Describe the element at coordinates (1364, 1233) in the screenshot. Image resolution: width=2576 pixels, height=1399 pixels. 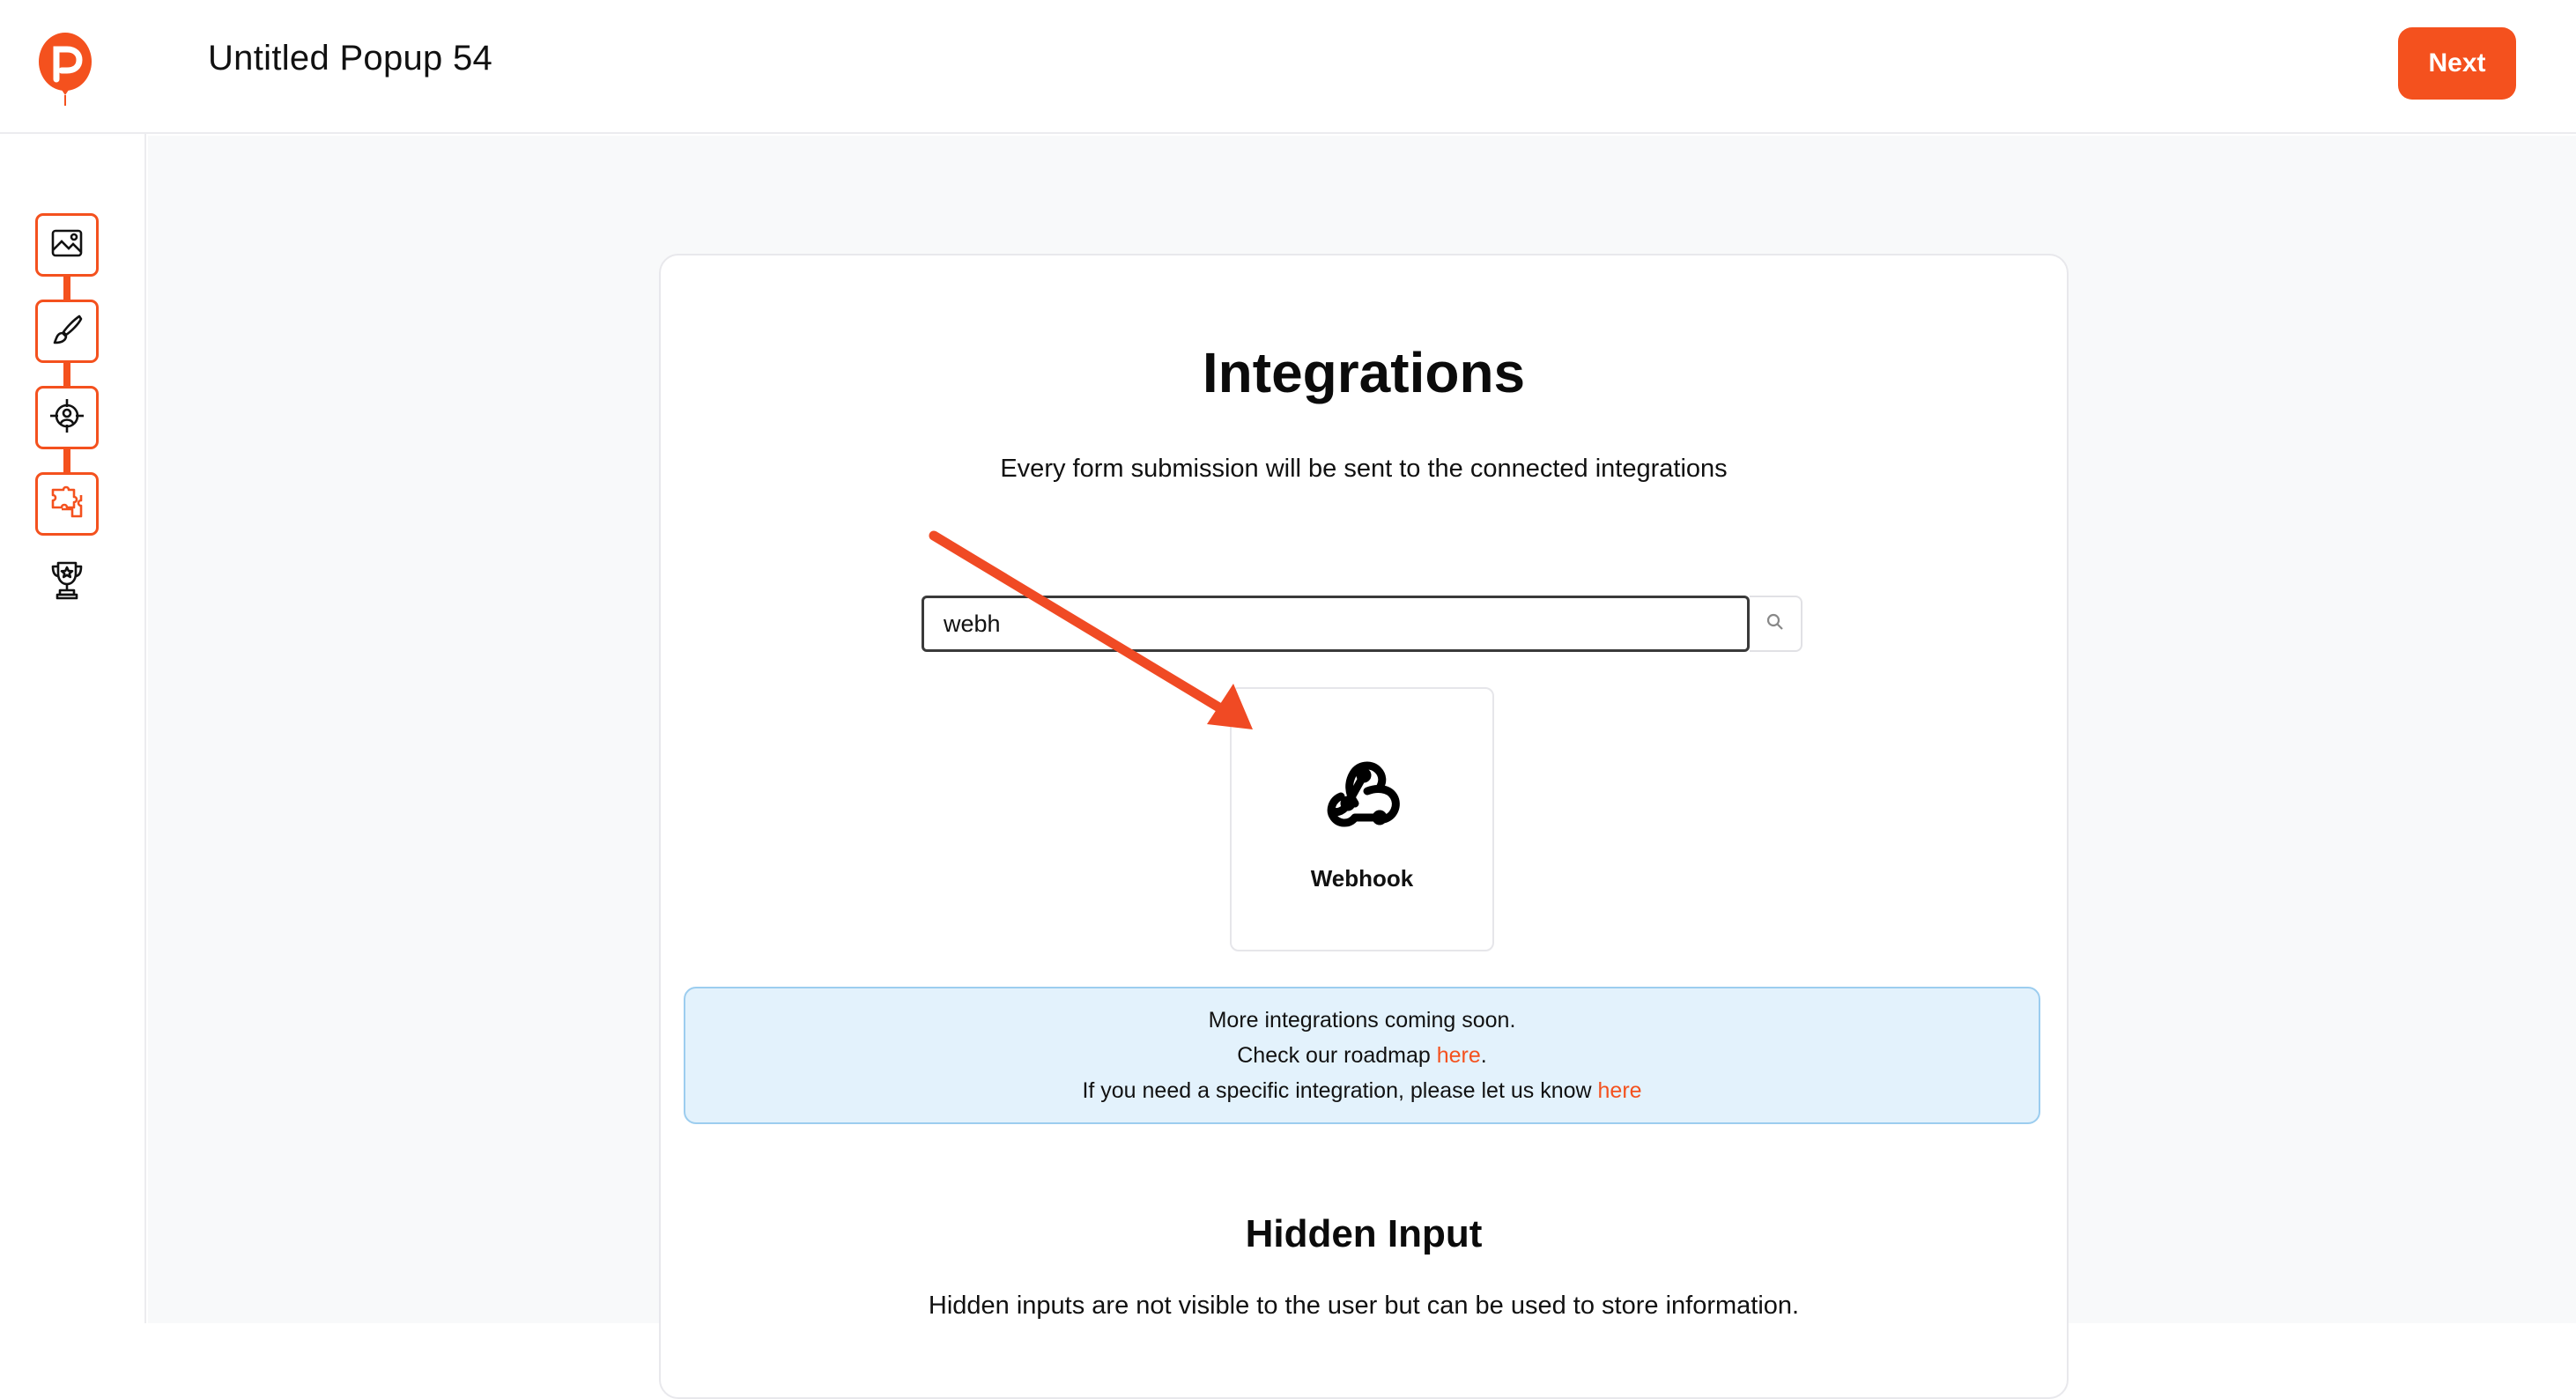
I see `hidden-input-title: Hidden Input` at that location.